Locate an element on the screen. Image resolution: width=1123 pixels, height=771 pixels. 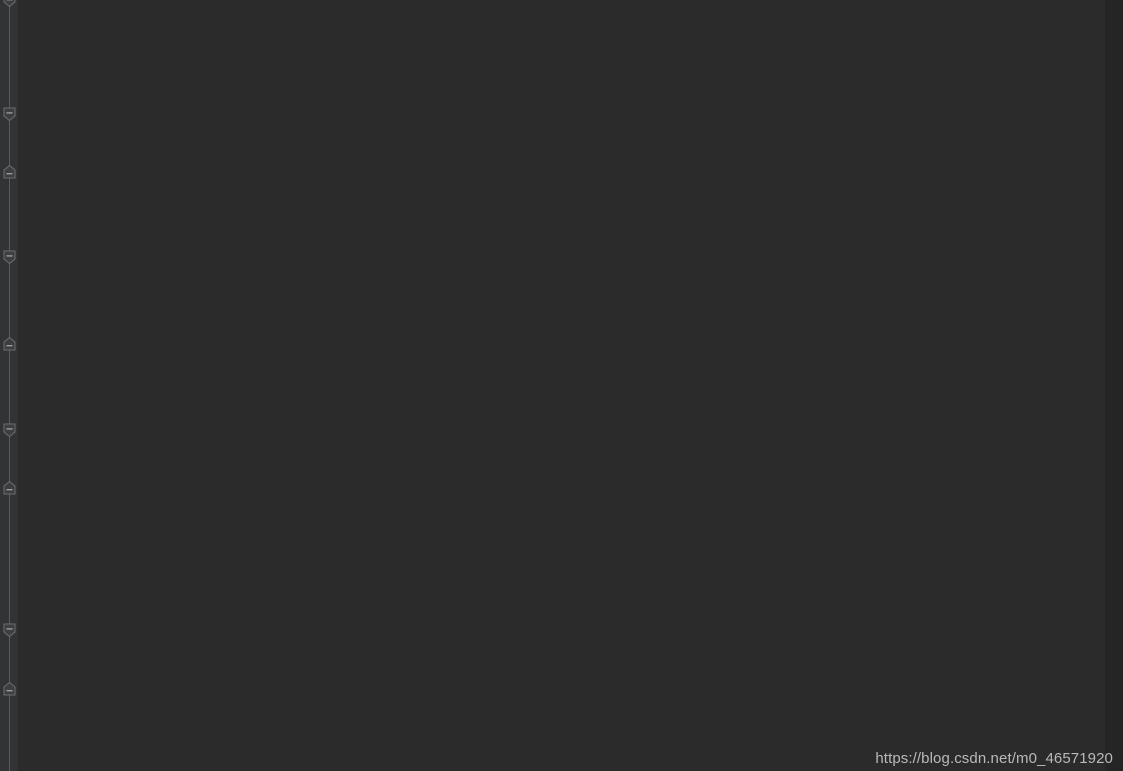
fold-marker-javadoc-1-end is located at coordinates (9, 171).